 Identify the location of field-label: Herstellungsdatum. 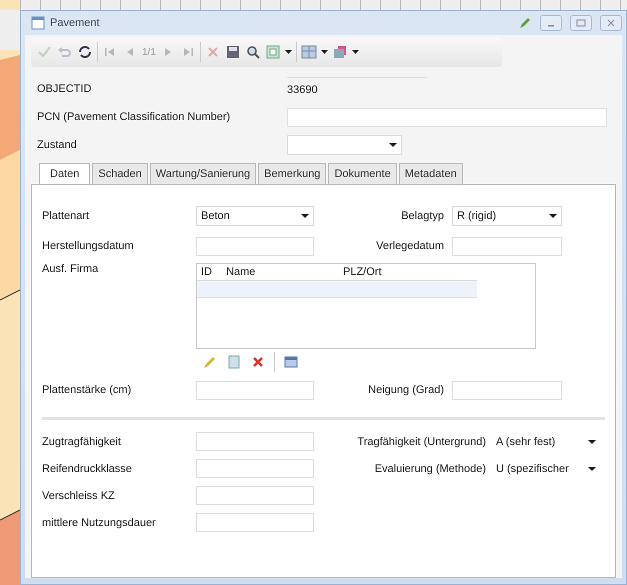
(88, 246).